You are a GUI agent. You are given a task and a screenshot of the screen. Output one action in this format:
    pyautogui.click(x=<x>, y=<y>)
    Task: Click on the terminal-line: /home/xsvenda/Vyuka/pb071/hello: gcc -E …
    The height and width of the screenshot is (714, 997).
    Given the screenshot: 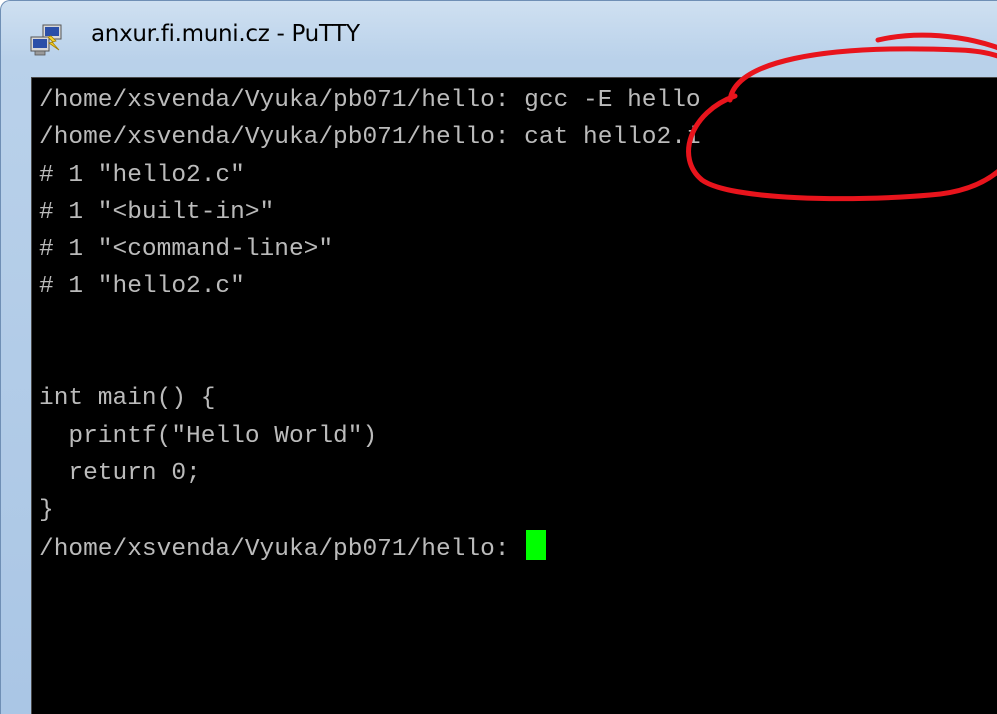 What is the action you would take?
    pyautogui.click(x=370, y=100)
    